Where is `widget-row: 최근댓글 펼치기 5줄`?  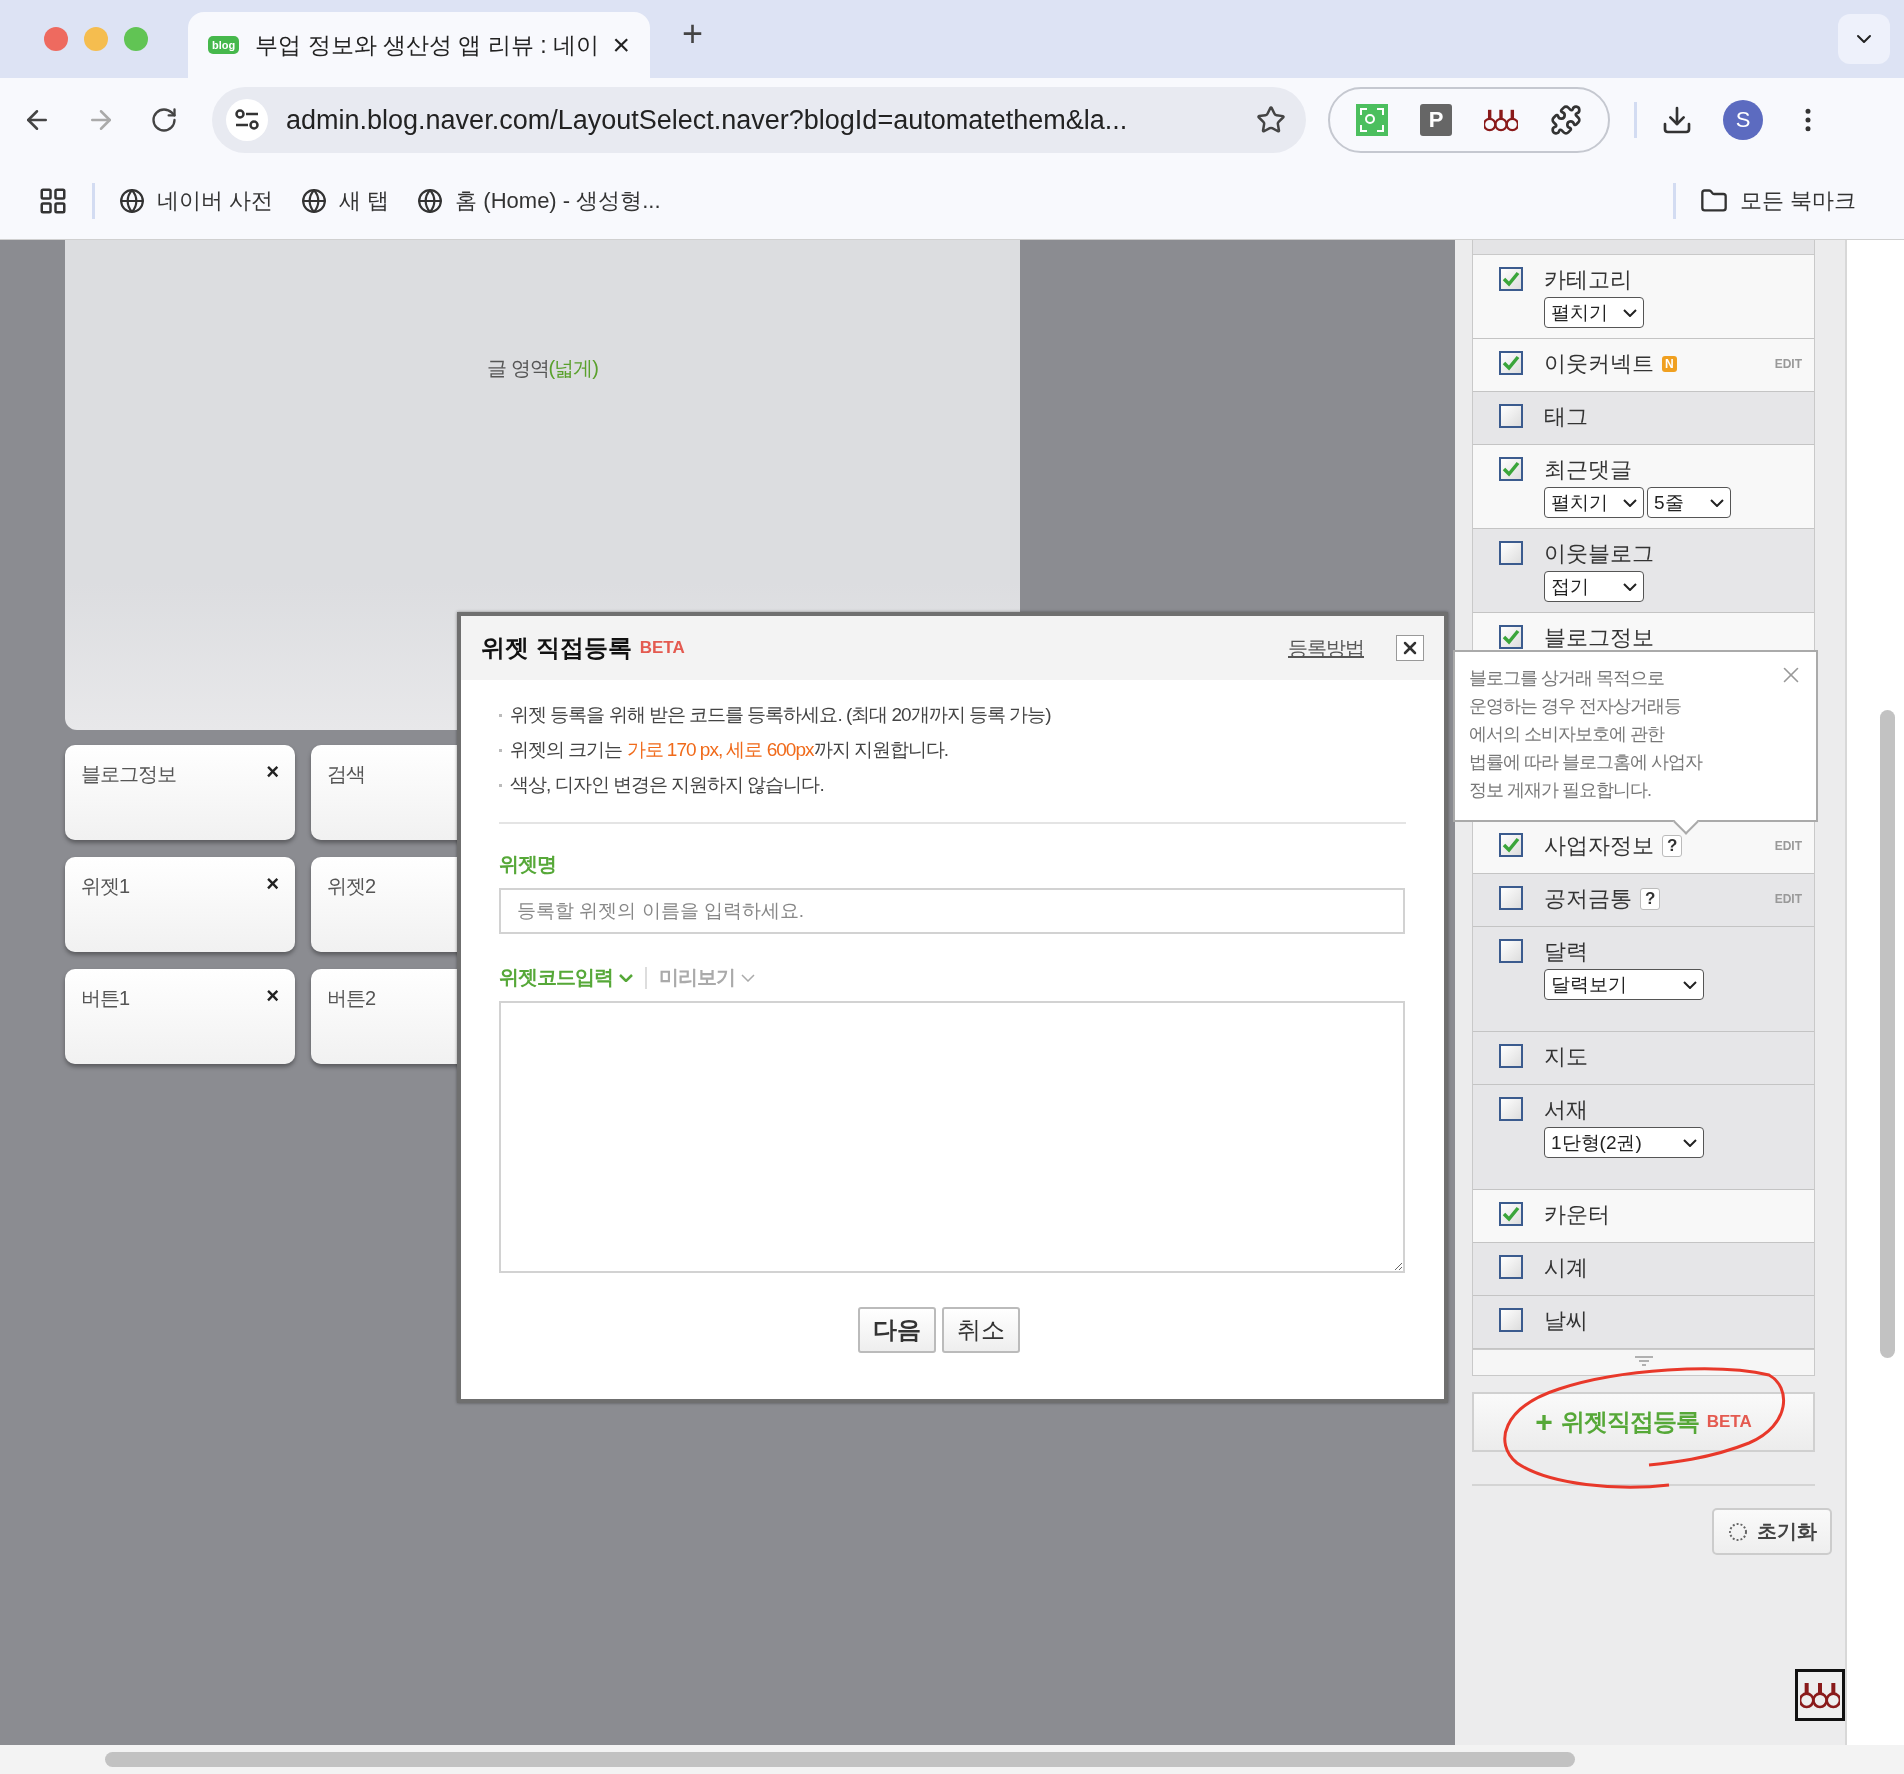
widget-row: 최근댓글 펼치기 5줄 is located at coordinates (1643, 487).